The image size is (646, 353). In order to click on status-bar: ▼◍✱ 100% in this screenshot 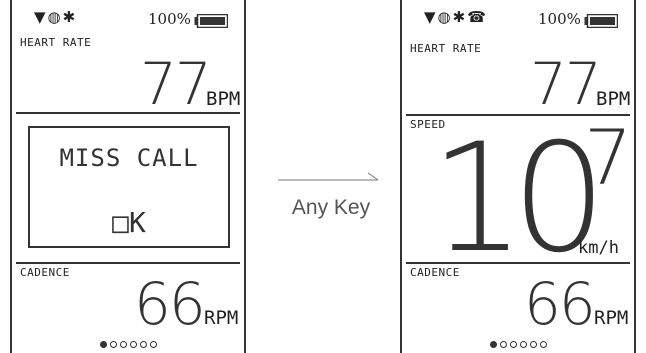, I will do `click(128, 21)`.